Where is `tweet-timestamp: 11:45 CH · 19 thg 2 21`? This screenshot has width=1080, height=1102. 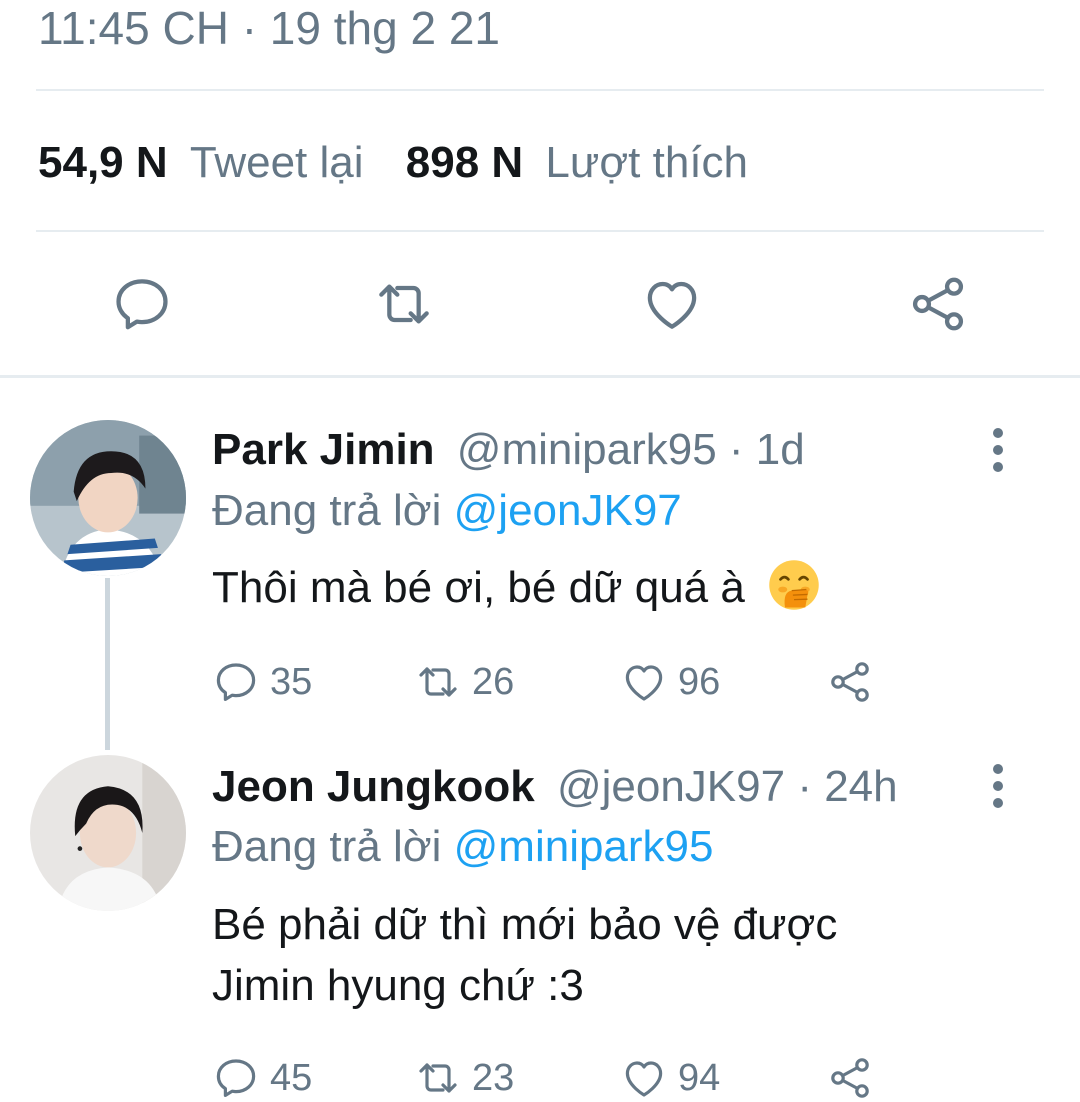 tweet-timestamp: 11:45 CH · 19 thg 2 21 is located at coordinates (269, 28).